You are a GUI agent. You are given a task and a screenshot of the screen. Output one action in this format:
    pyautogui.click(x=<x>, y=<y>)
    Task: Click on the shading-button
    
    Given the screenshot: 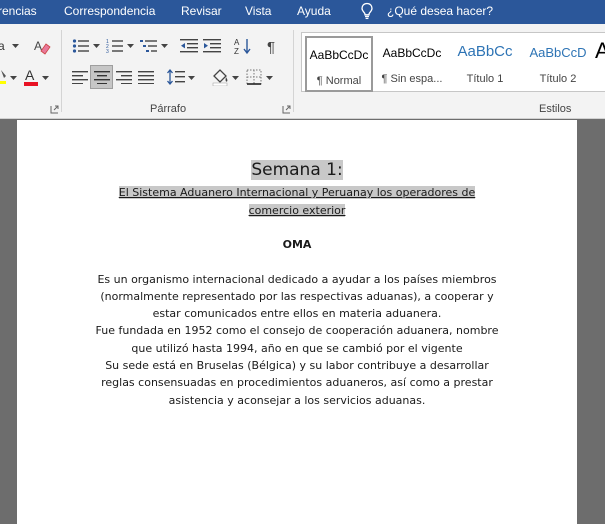 What is the action you would take?
    pyautogui.click(x=220, y=77)
    